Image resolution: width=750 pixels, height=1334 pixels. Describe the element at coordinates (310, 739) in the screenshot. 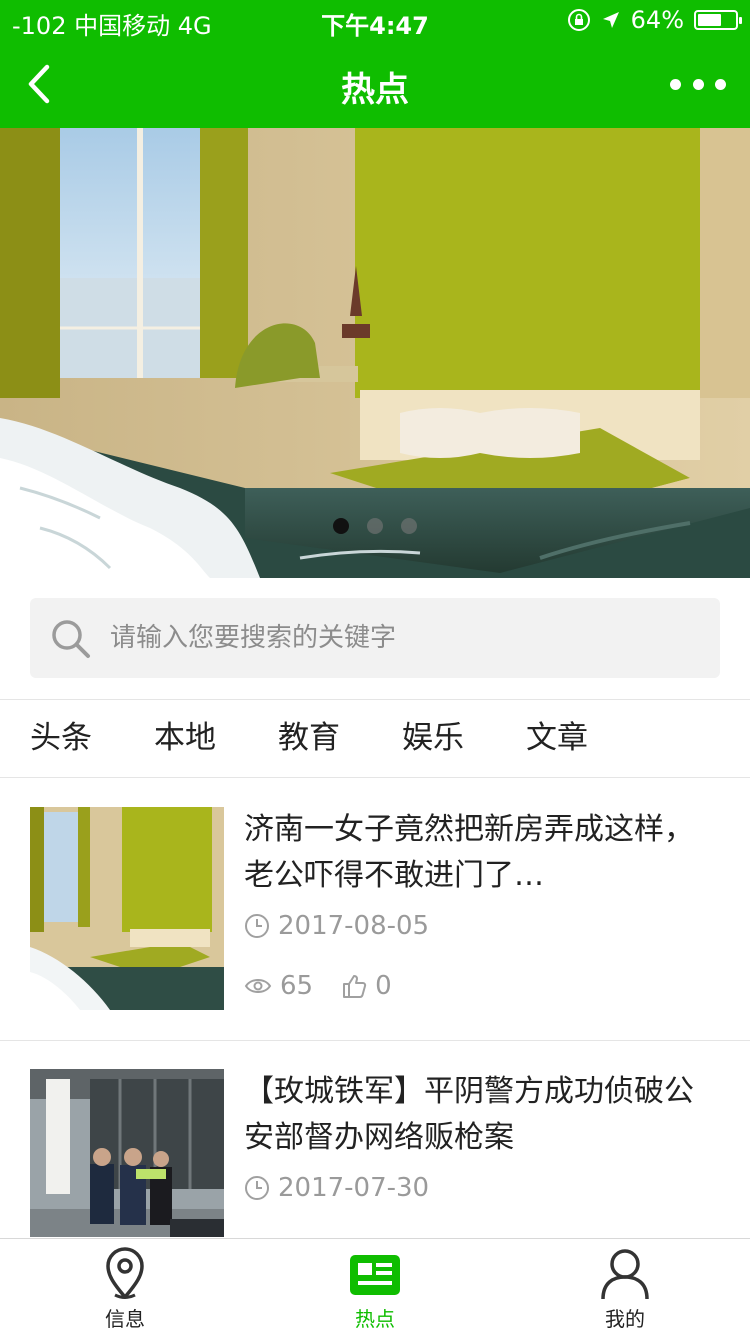

I see `tab-education: 教育` at that location.